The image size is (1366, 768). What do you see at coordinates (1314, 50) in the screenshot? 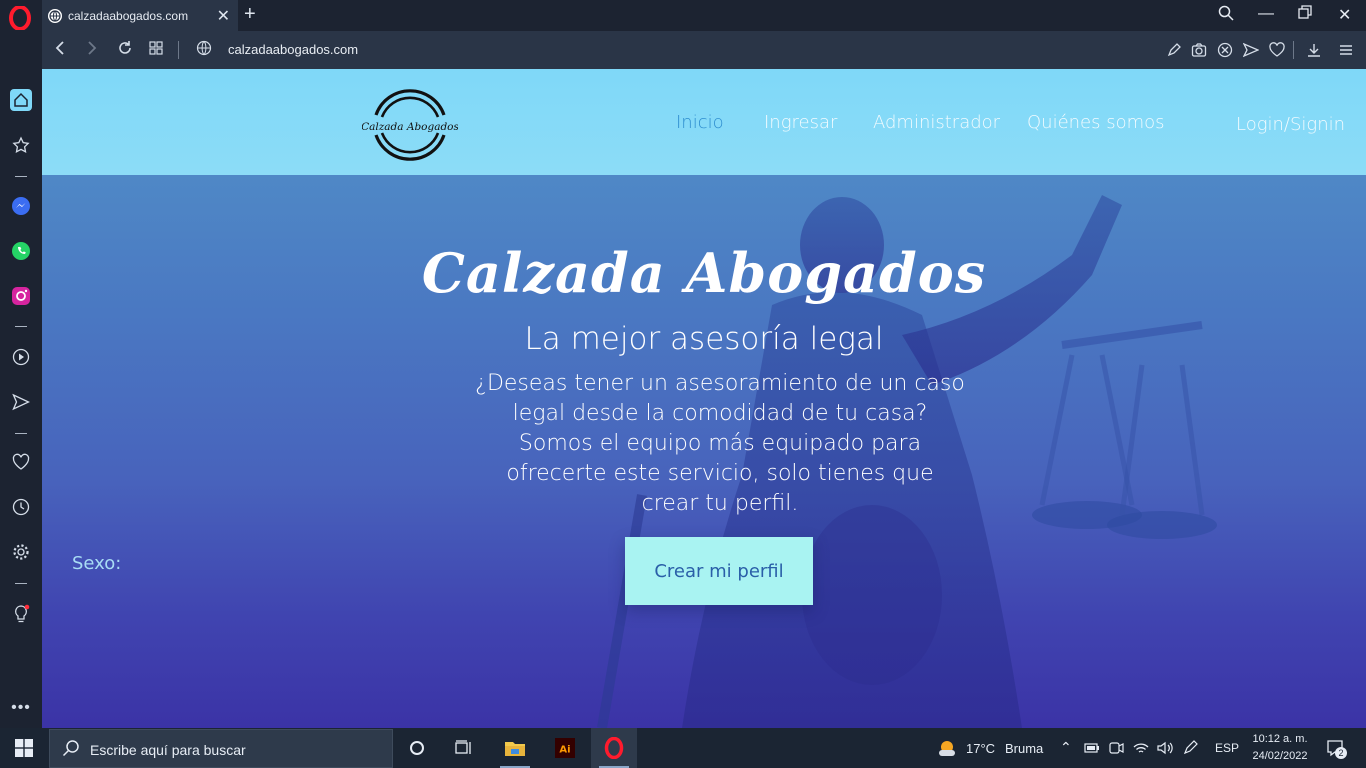
I see `download-icon` at bounding box center [1314, 50].